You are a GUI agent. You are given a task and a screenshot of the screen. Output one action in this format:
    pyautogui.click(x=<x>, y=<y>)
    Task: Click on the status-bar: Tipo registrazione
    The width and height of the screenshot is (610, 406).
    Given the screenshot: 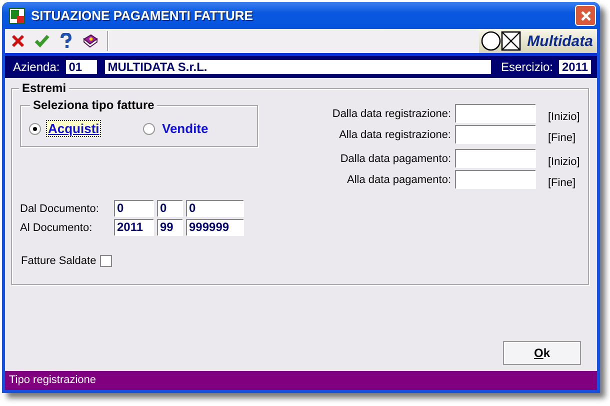 What is the action you would take?
    pyautogui.click(x=301, y=380)
    